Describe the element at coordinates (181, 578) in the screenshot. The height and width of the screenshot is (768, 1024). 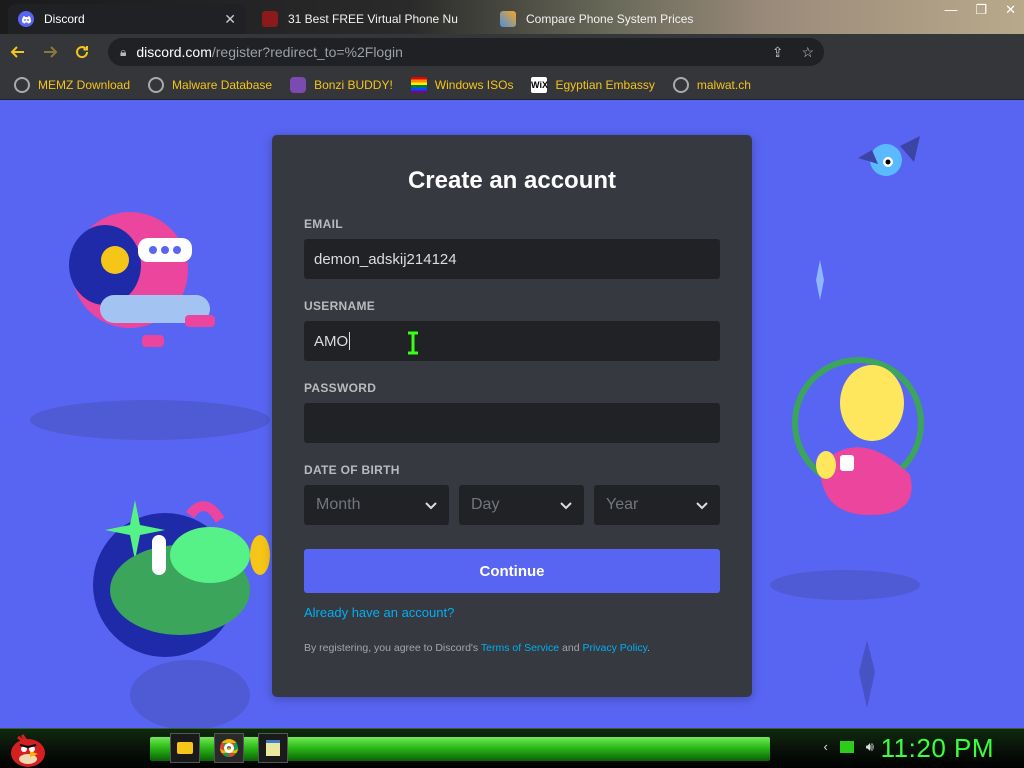
I see `green-dinosaur-headphones-illustration` at that location.